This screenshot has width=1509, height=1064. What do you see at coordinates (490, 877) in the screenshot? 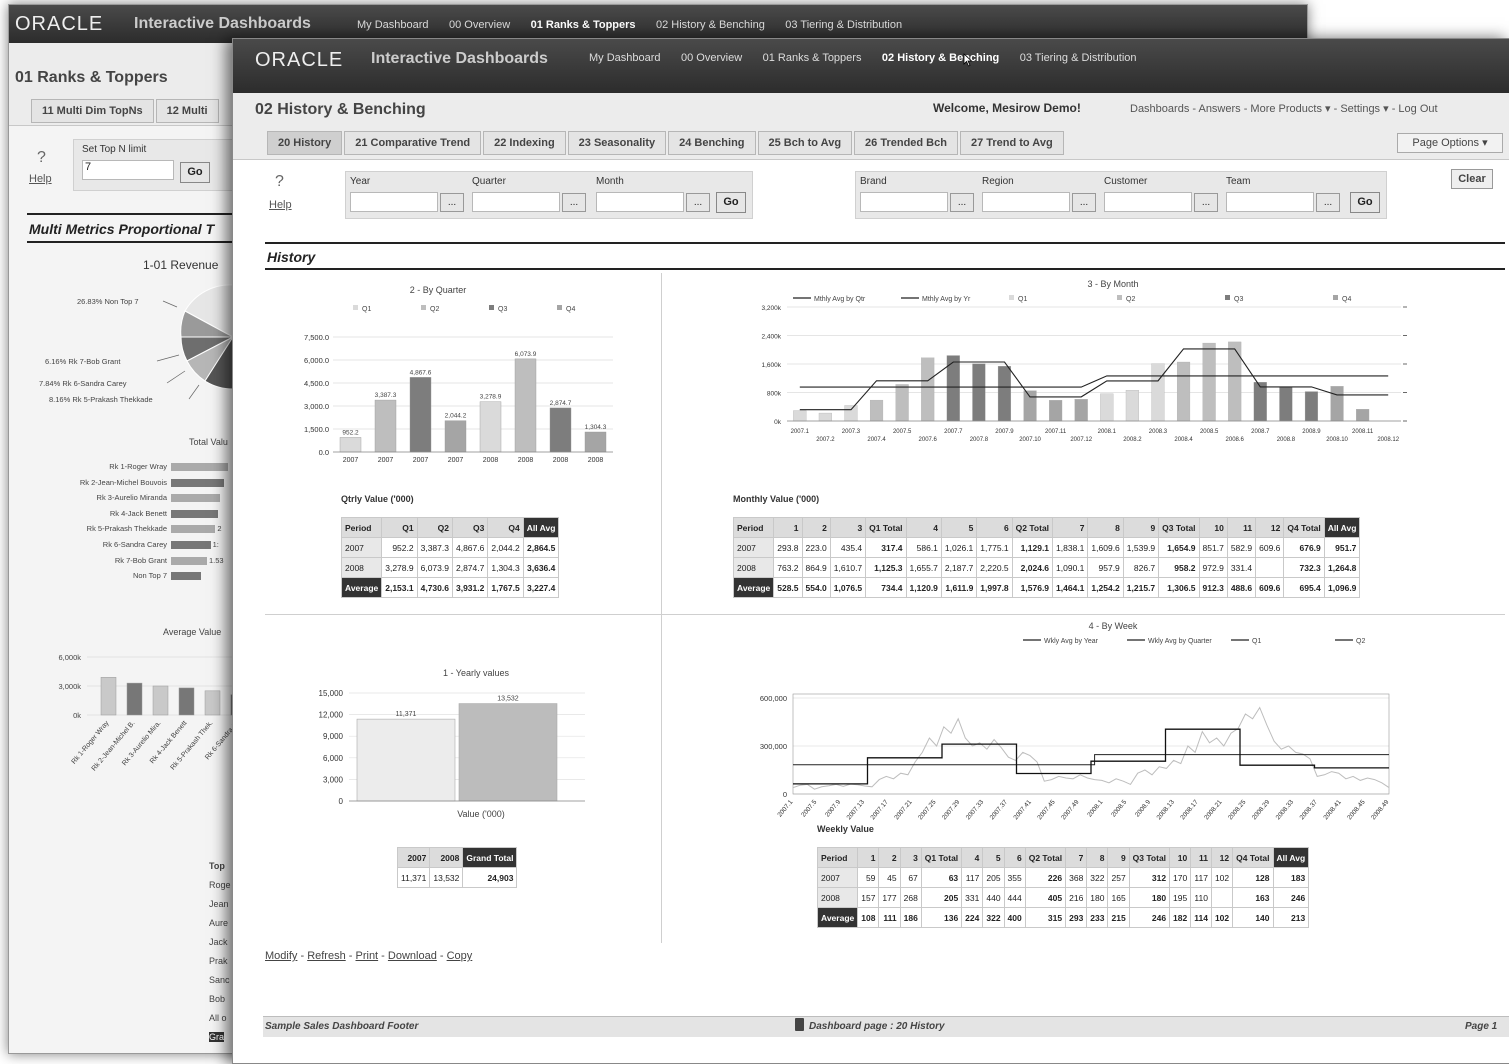
I see `table-cell: 24,903` at bounding box center [490, 877].